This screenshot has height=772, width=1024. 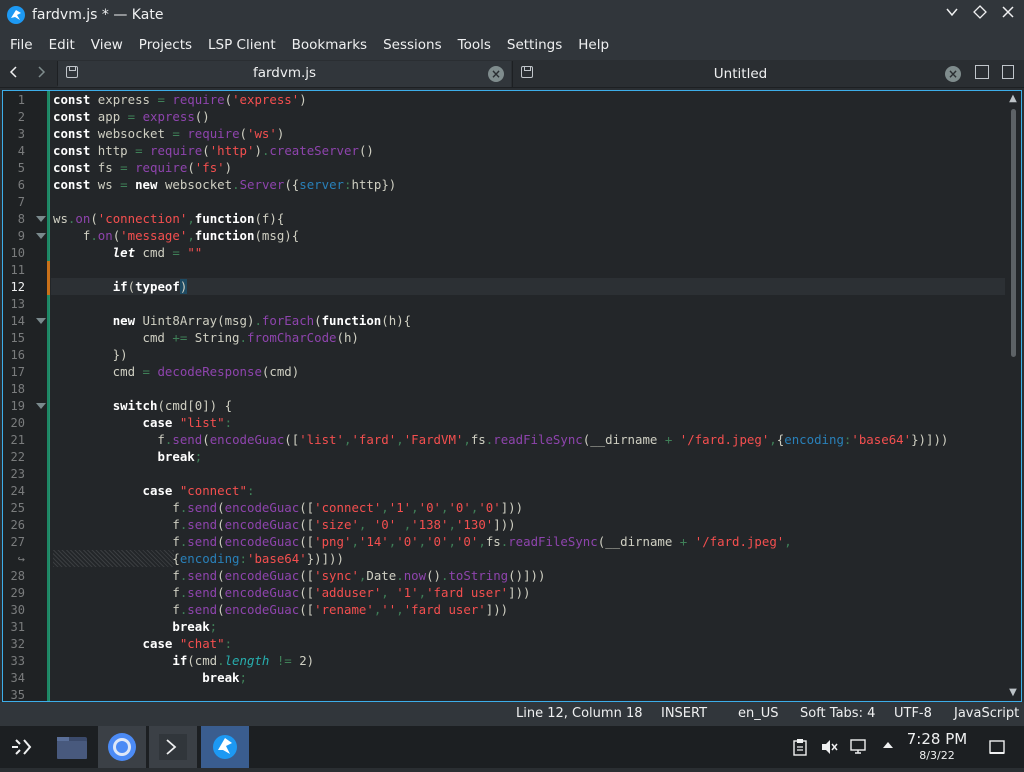 What do you see at coordinates (26, 575) in the screenshot?
I see `line-number-row: 28` at bounding box center [26, 575].